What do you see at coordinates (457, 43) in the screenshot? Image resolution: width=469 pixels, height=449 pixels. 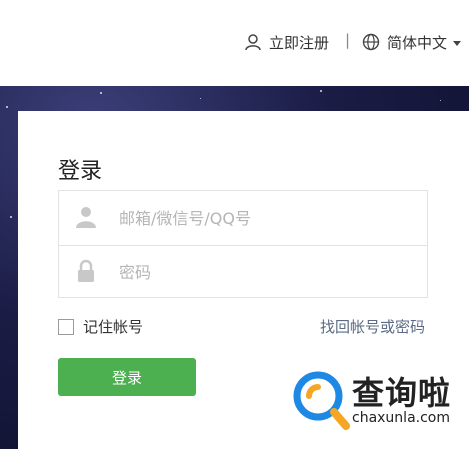 I see `chevron-down-icon` at bounding box center [457, 43].